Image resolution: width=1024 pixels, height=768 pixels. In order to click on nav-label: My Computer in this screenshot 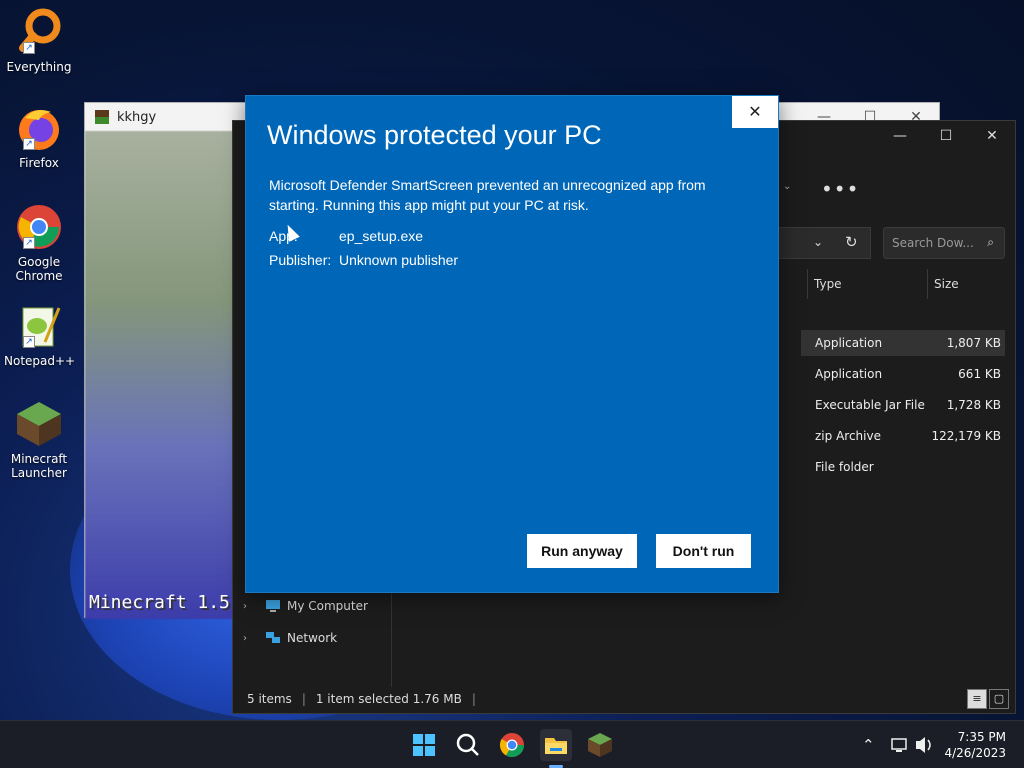, I will do `click(327, 606)`.